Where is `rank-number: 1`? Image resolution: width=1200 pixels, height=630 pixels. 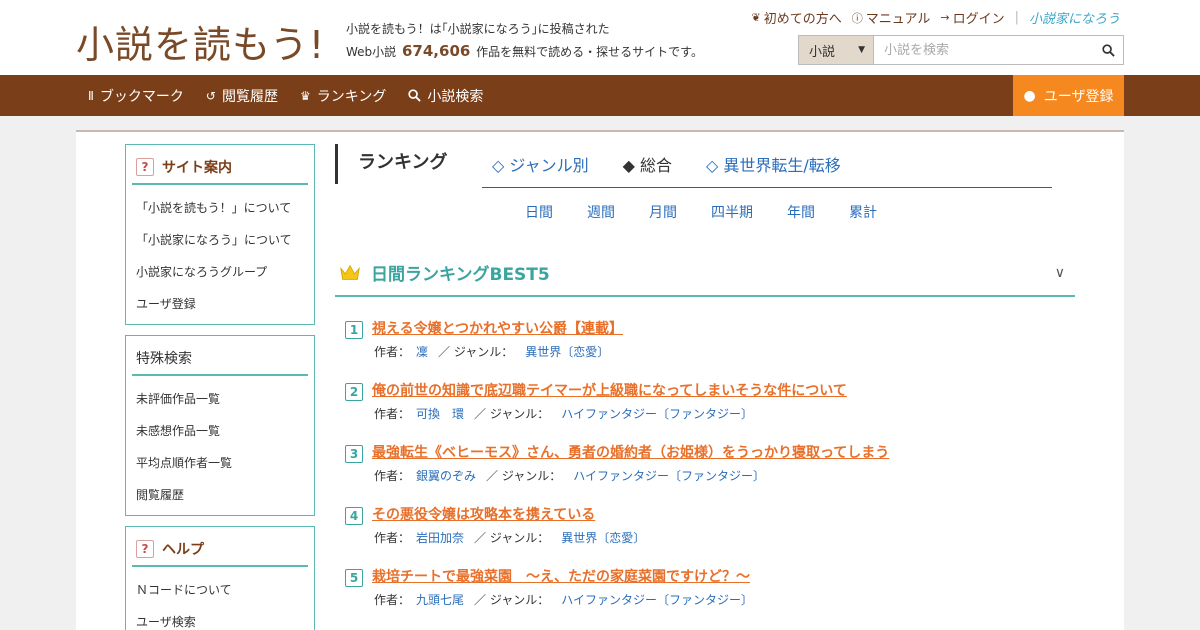 rank-number: 1 is located at coordinates (354, 330).